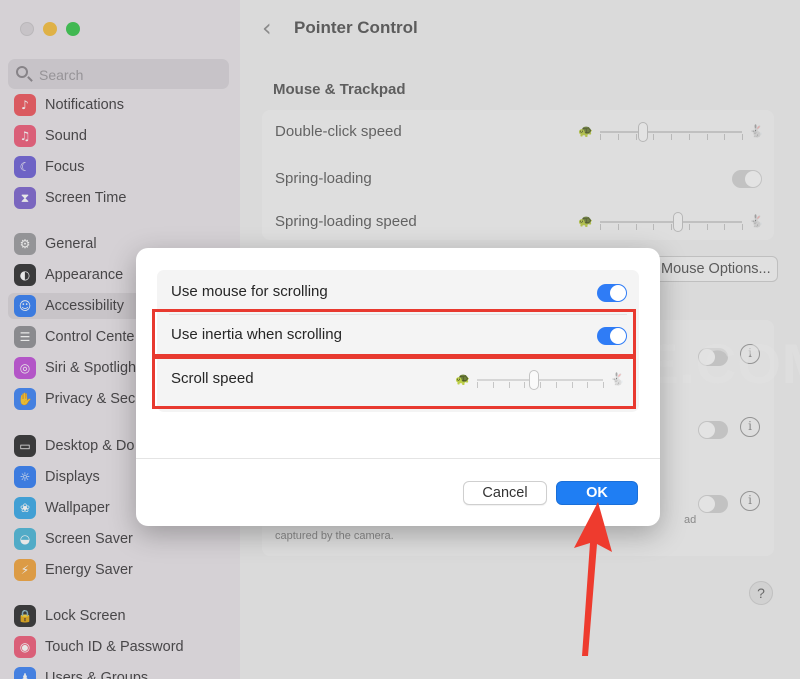 Image resolution: width=800 pixels, height=679 pixels. Describe the element at coordinates (612, 293) in the screenshot. I see `use-mouse-scrolling-toggle` at that location.